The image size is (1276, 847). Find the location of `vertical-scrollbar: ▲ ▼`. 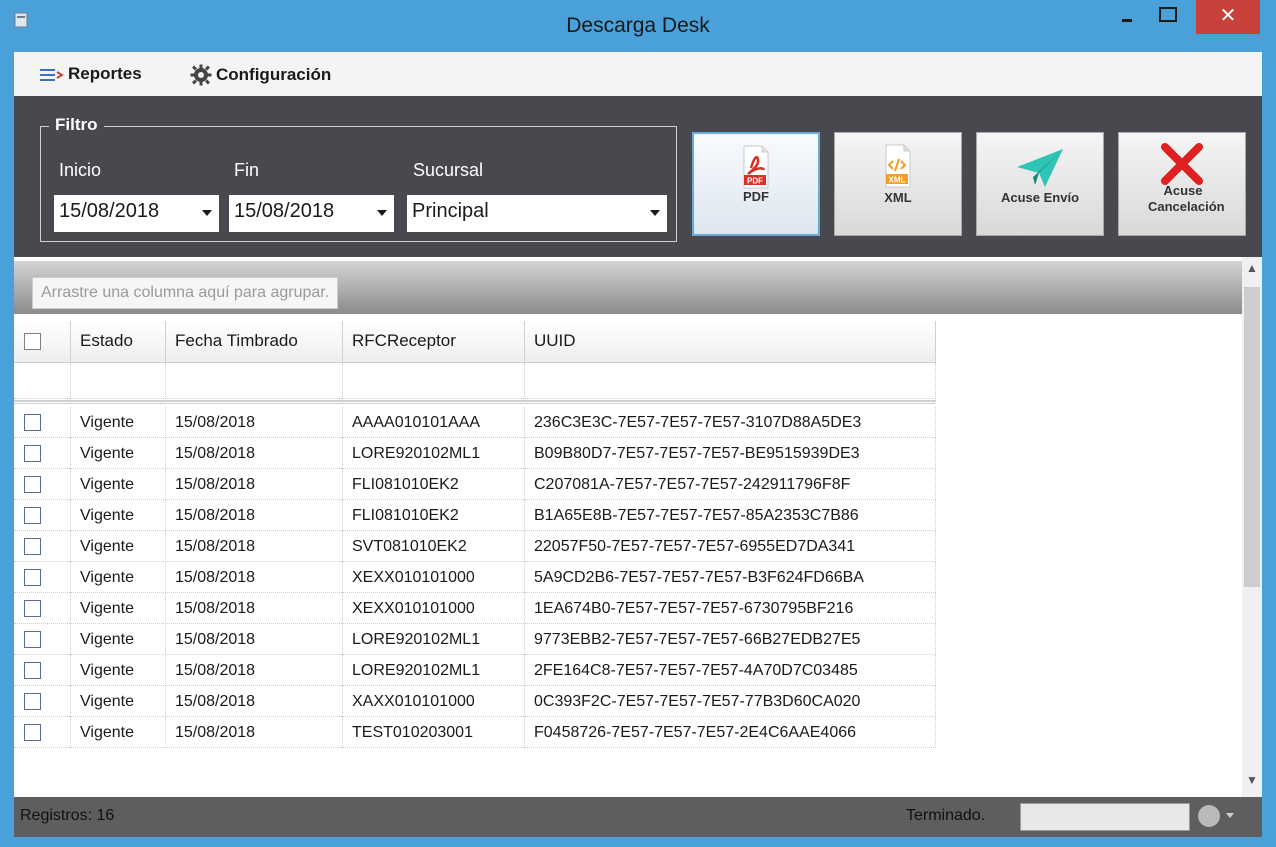

vertical-scrollbar: ▲ ▼ is located at coordinates (1252, 527).